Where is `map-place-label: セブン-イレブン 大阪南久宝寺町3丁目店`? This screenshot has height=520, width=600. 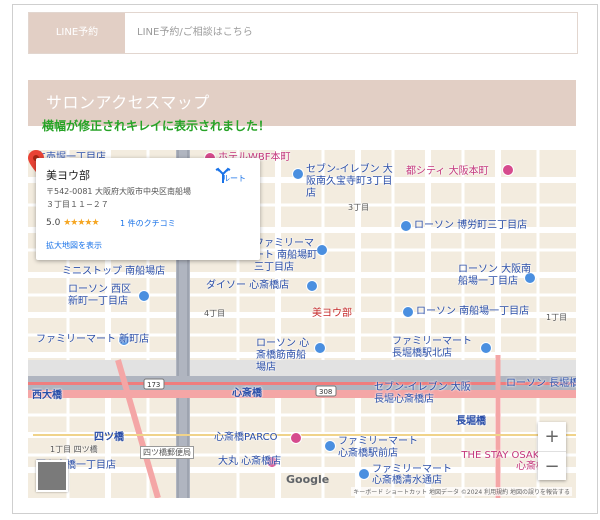 map-place-label: セブン-イレブン 大阪南久宝寺町3丁目店 is located at coordinates (351, 182).